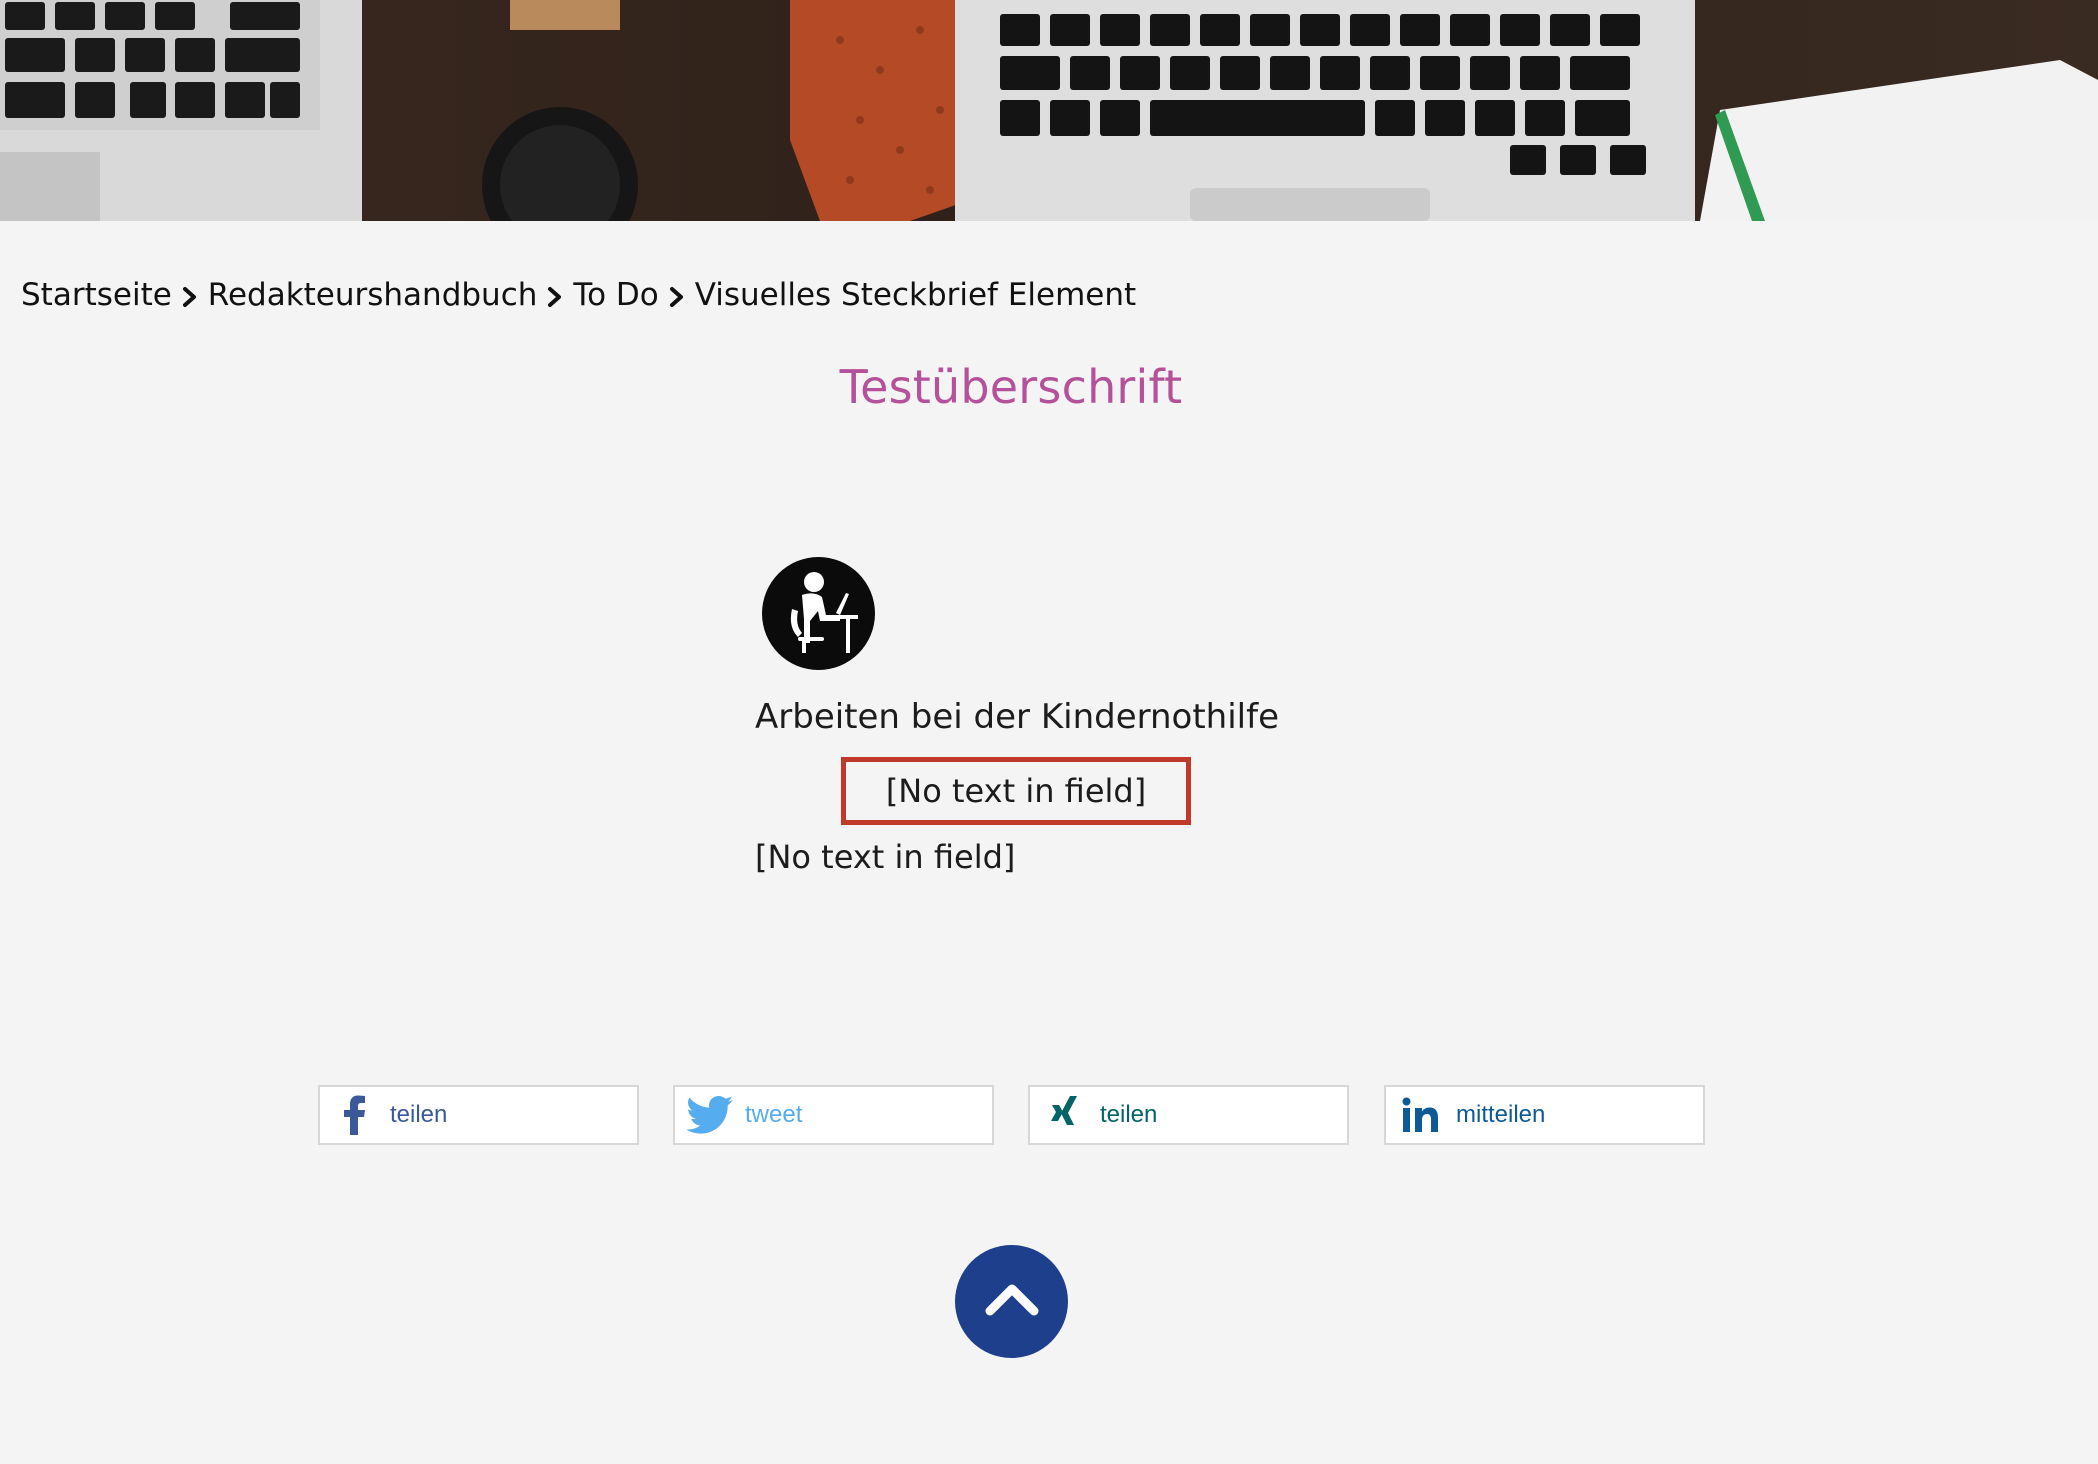 The height and width of the screenshot is (1464, 2098). I want to click on person-at-laptop-icon, so click(818, 613).